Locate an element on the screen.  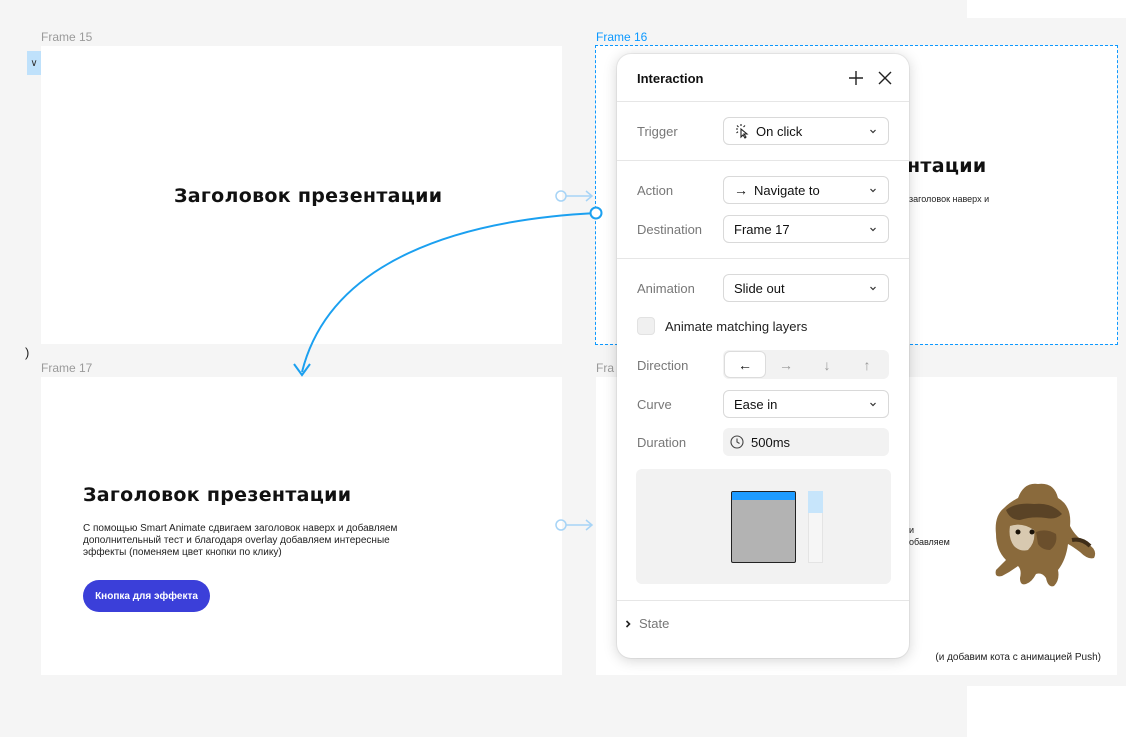
trigger-value: On click is located at coordinates (779, 131).